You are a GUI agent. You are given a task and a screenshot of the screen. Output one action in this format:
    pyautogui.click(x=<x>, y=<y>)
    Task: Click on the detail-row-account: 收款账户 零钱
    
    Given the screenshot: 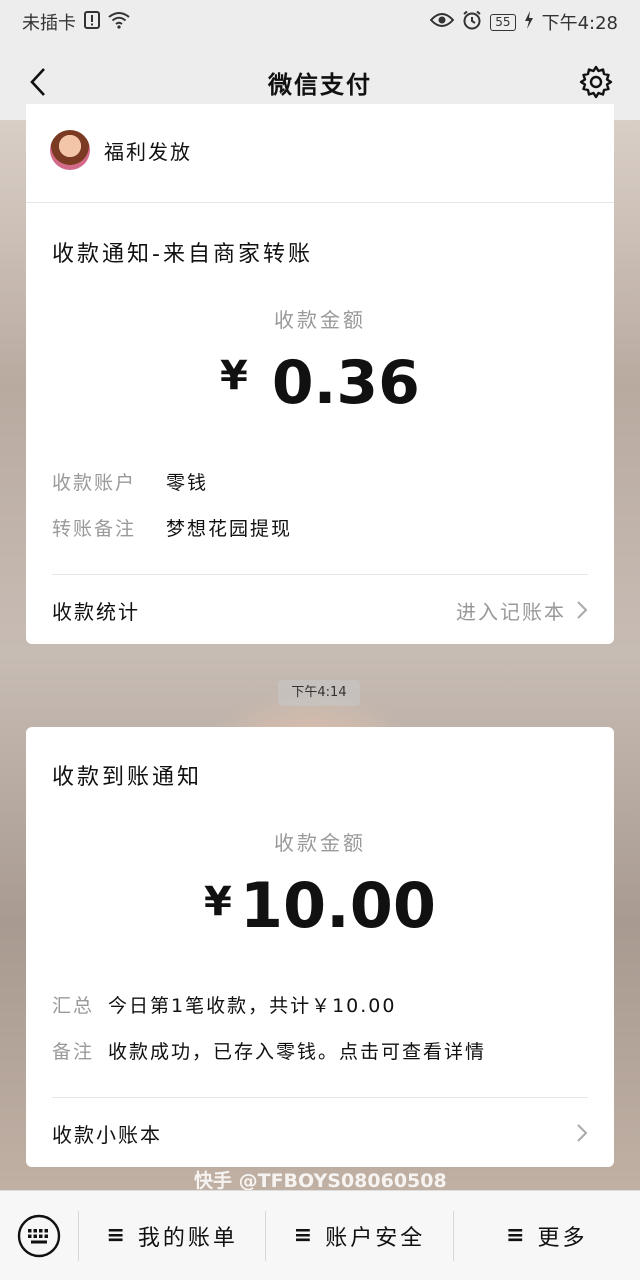 What is the action you would take?
    pyautogui.click(x=130, y=481)
    